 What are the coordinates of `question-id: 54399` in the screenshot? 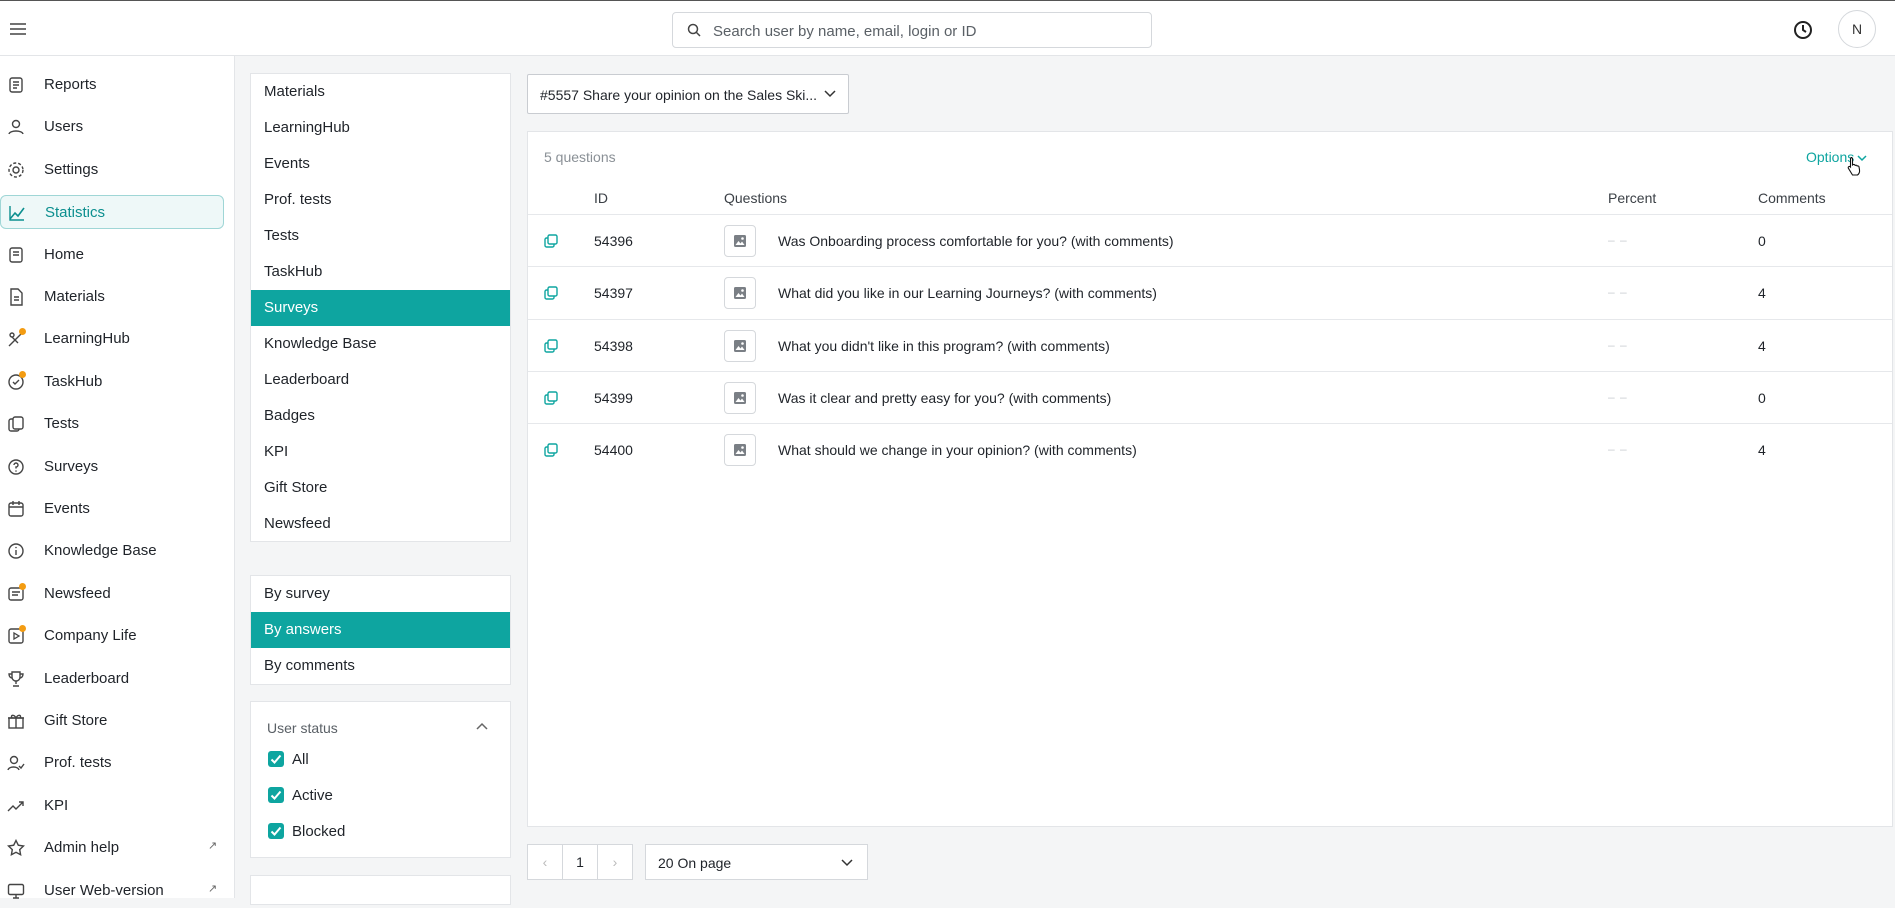 It's located at (613, 397).